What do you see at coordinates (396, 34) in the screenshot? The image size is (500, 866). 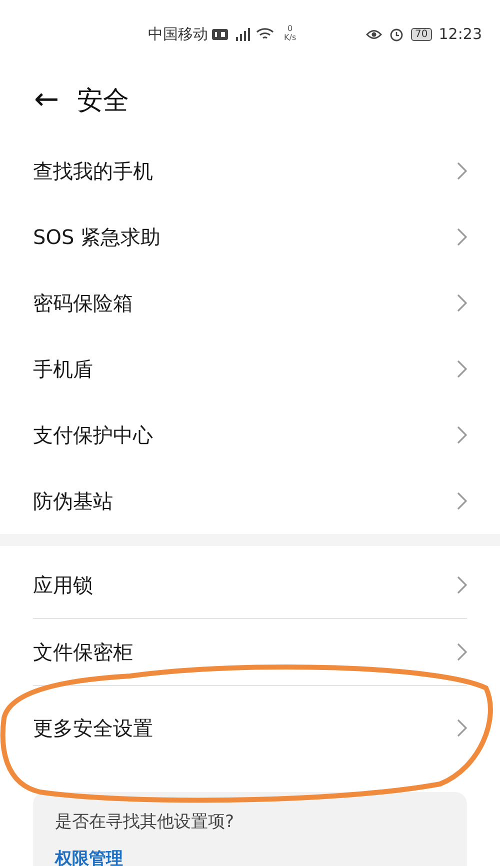 I see `alarm-icon` at bounding box center [396, 34].